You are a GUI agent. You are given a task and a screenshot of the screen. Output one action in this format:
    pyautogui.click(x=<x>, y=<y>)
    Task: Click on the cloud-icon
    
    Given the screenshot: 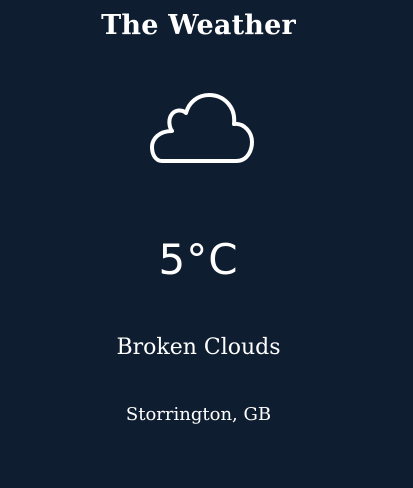 What is the action you would take?
    pyautogui.click(x=201, y=128)
    